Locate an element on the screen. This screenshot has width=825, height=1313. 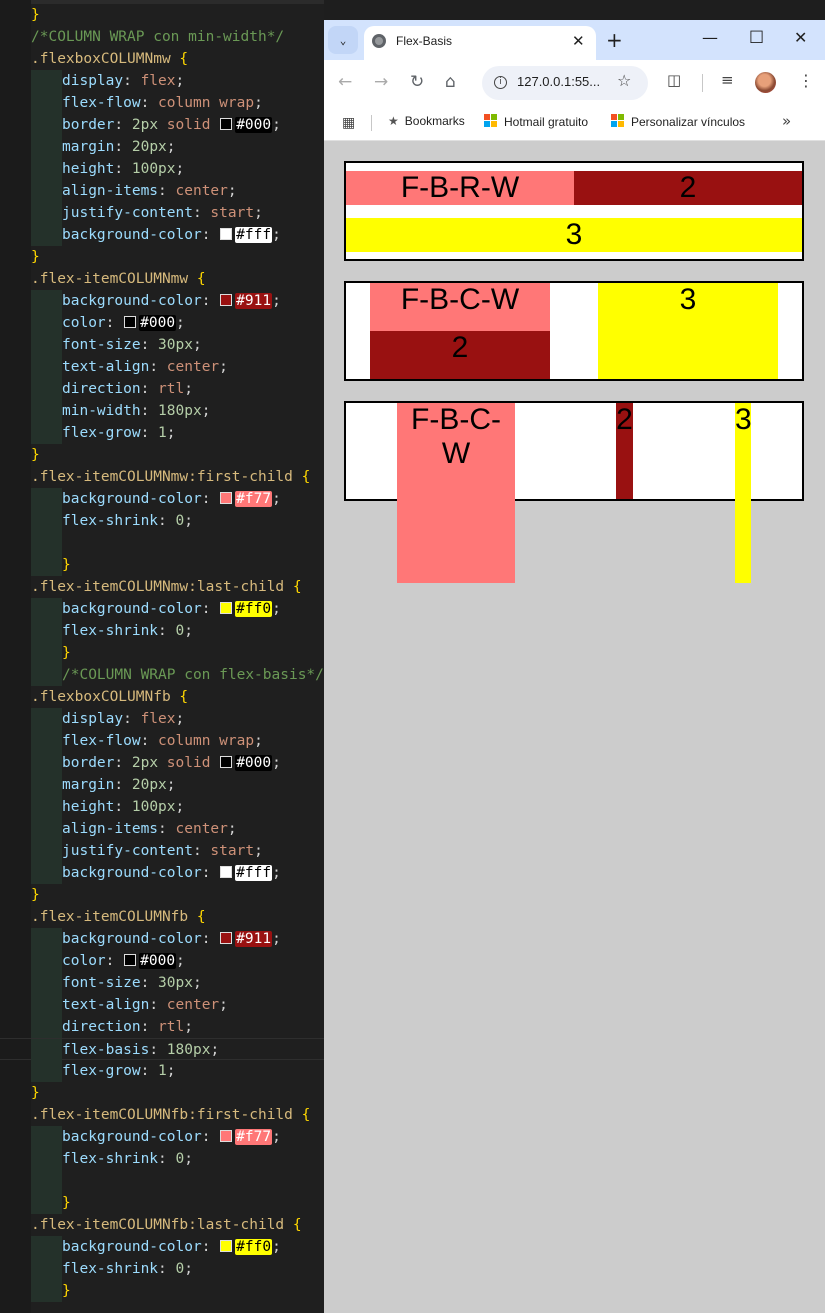
new-tab-icon: + is located at coordinates (614, 40).